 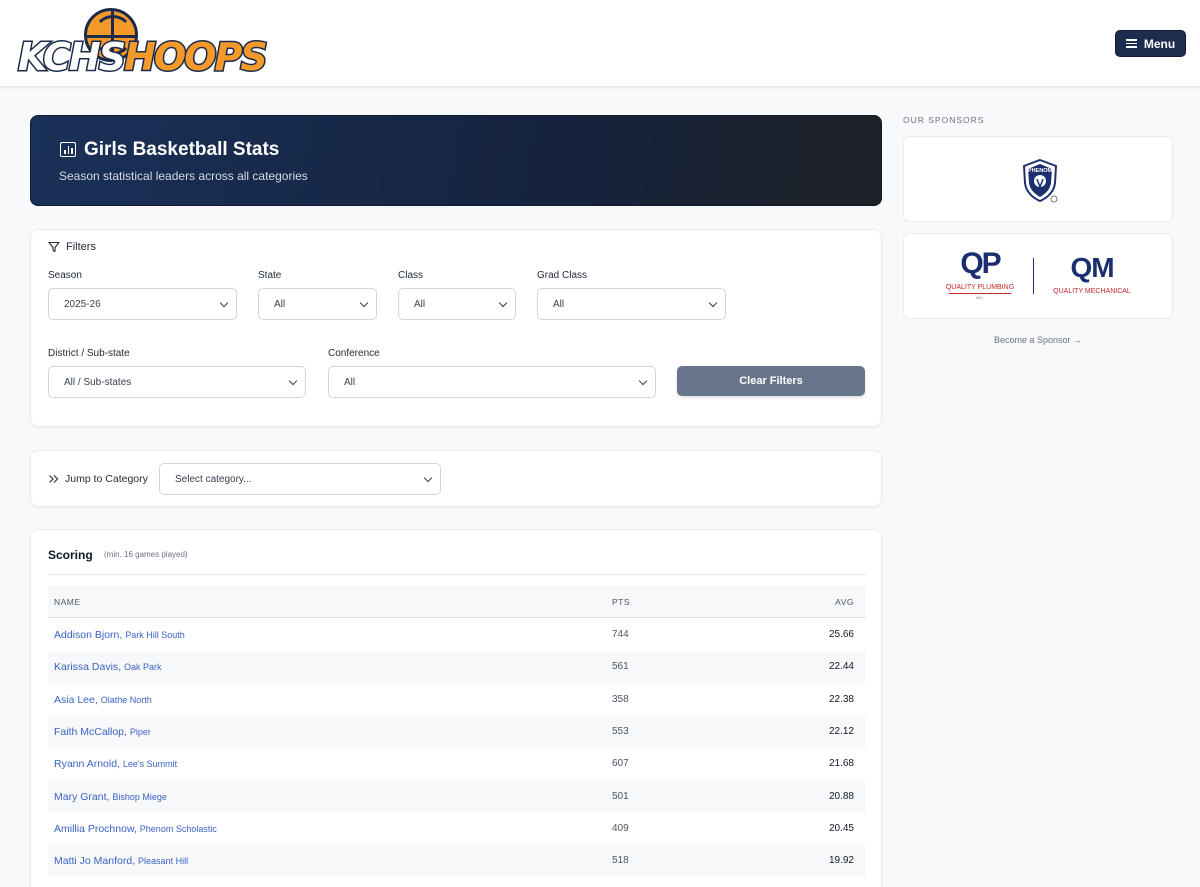 I want to click on season-select: 2025-26, so click(x=142, y=304).